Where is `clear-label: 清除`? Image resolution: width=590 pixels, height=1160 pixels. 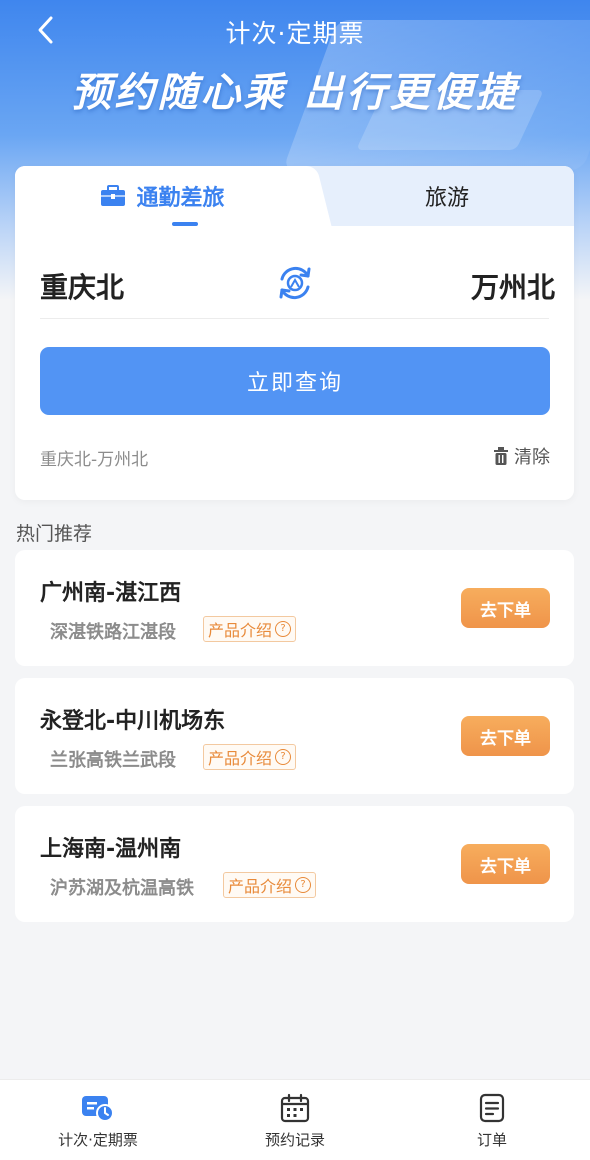 clear-label: 清除 is located at coordinates (532, 457).